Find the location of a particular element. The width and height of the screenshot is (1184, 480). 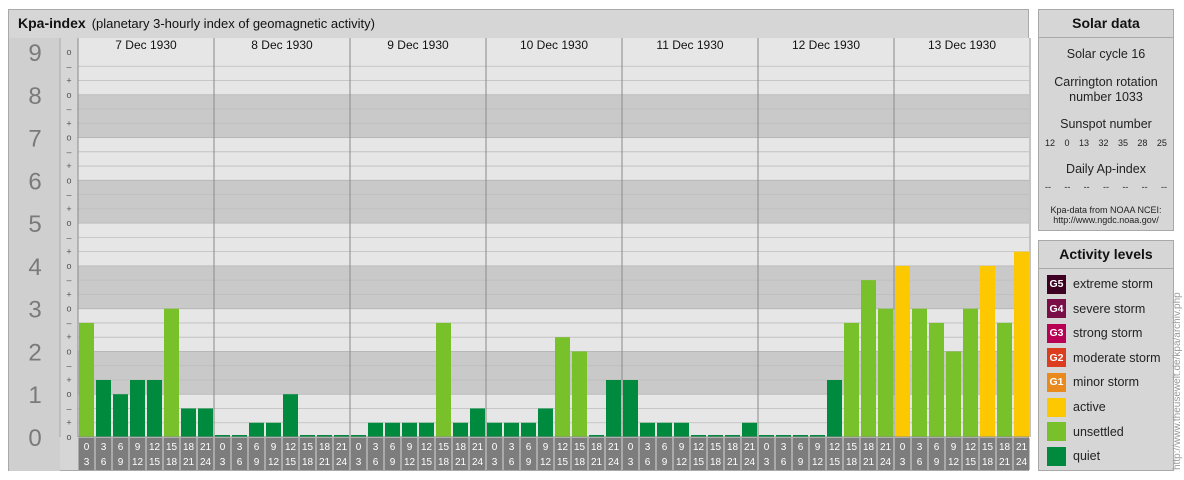

y-tick-label: 8 is located at coordinates (34, 96).